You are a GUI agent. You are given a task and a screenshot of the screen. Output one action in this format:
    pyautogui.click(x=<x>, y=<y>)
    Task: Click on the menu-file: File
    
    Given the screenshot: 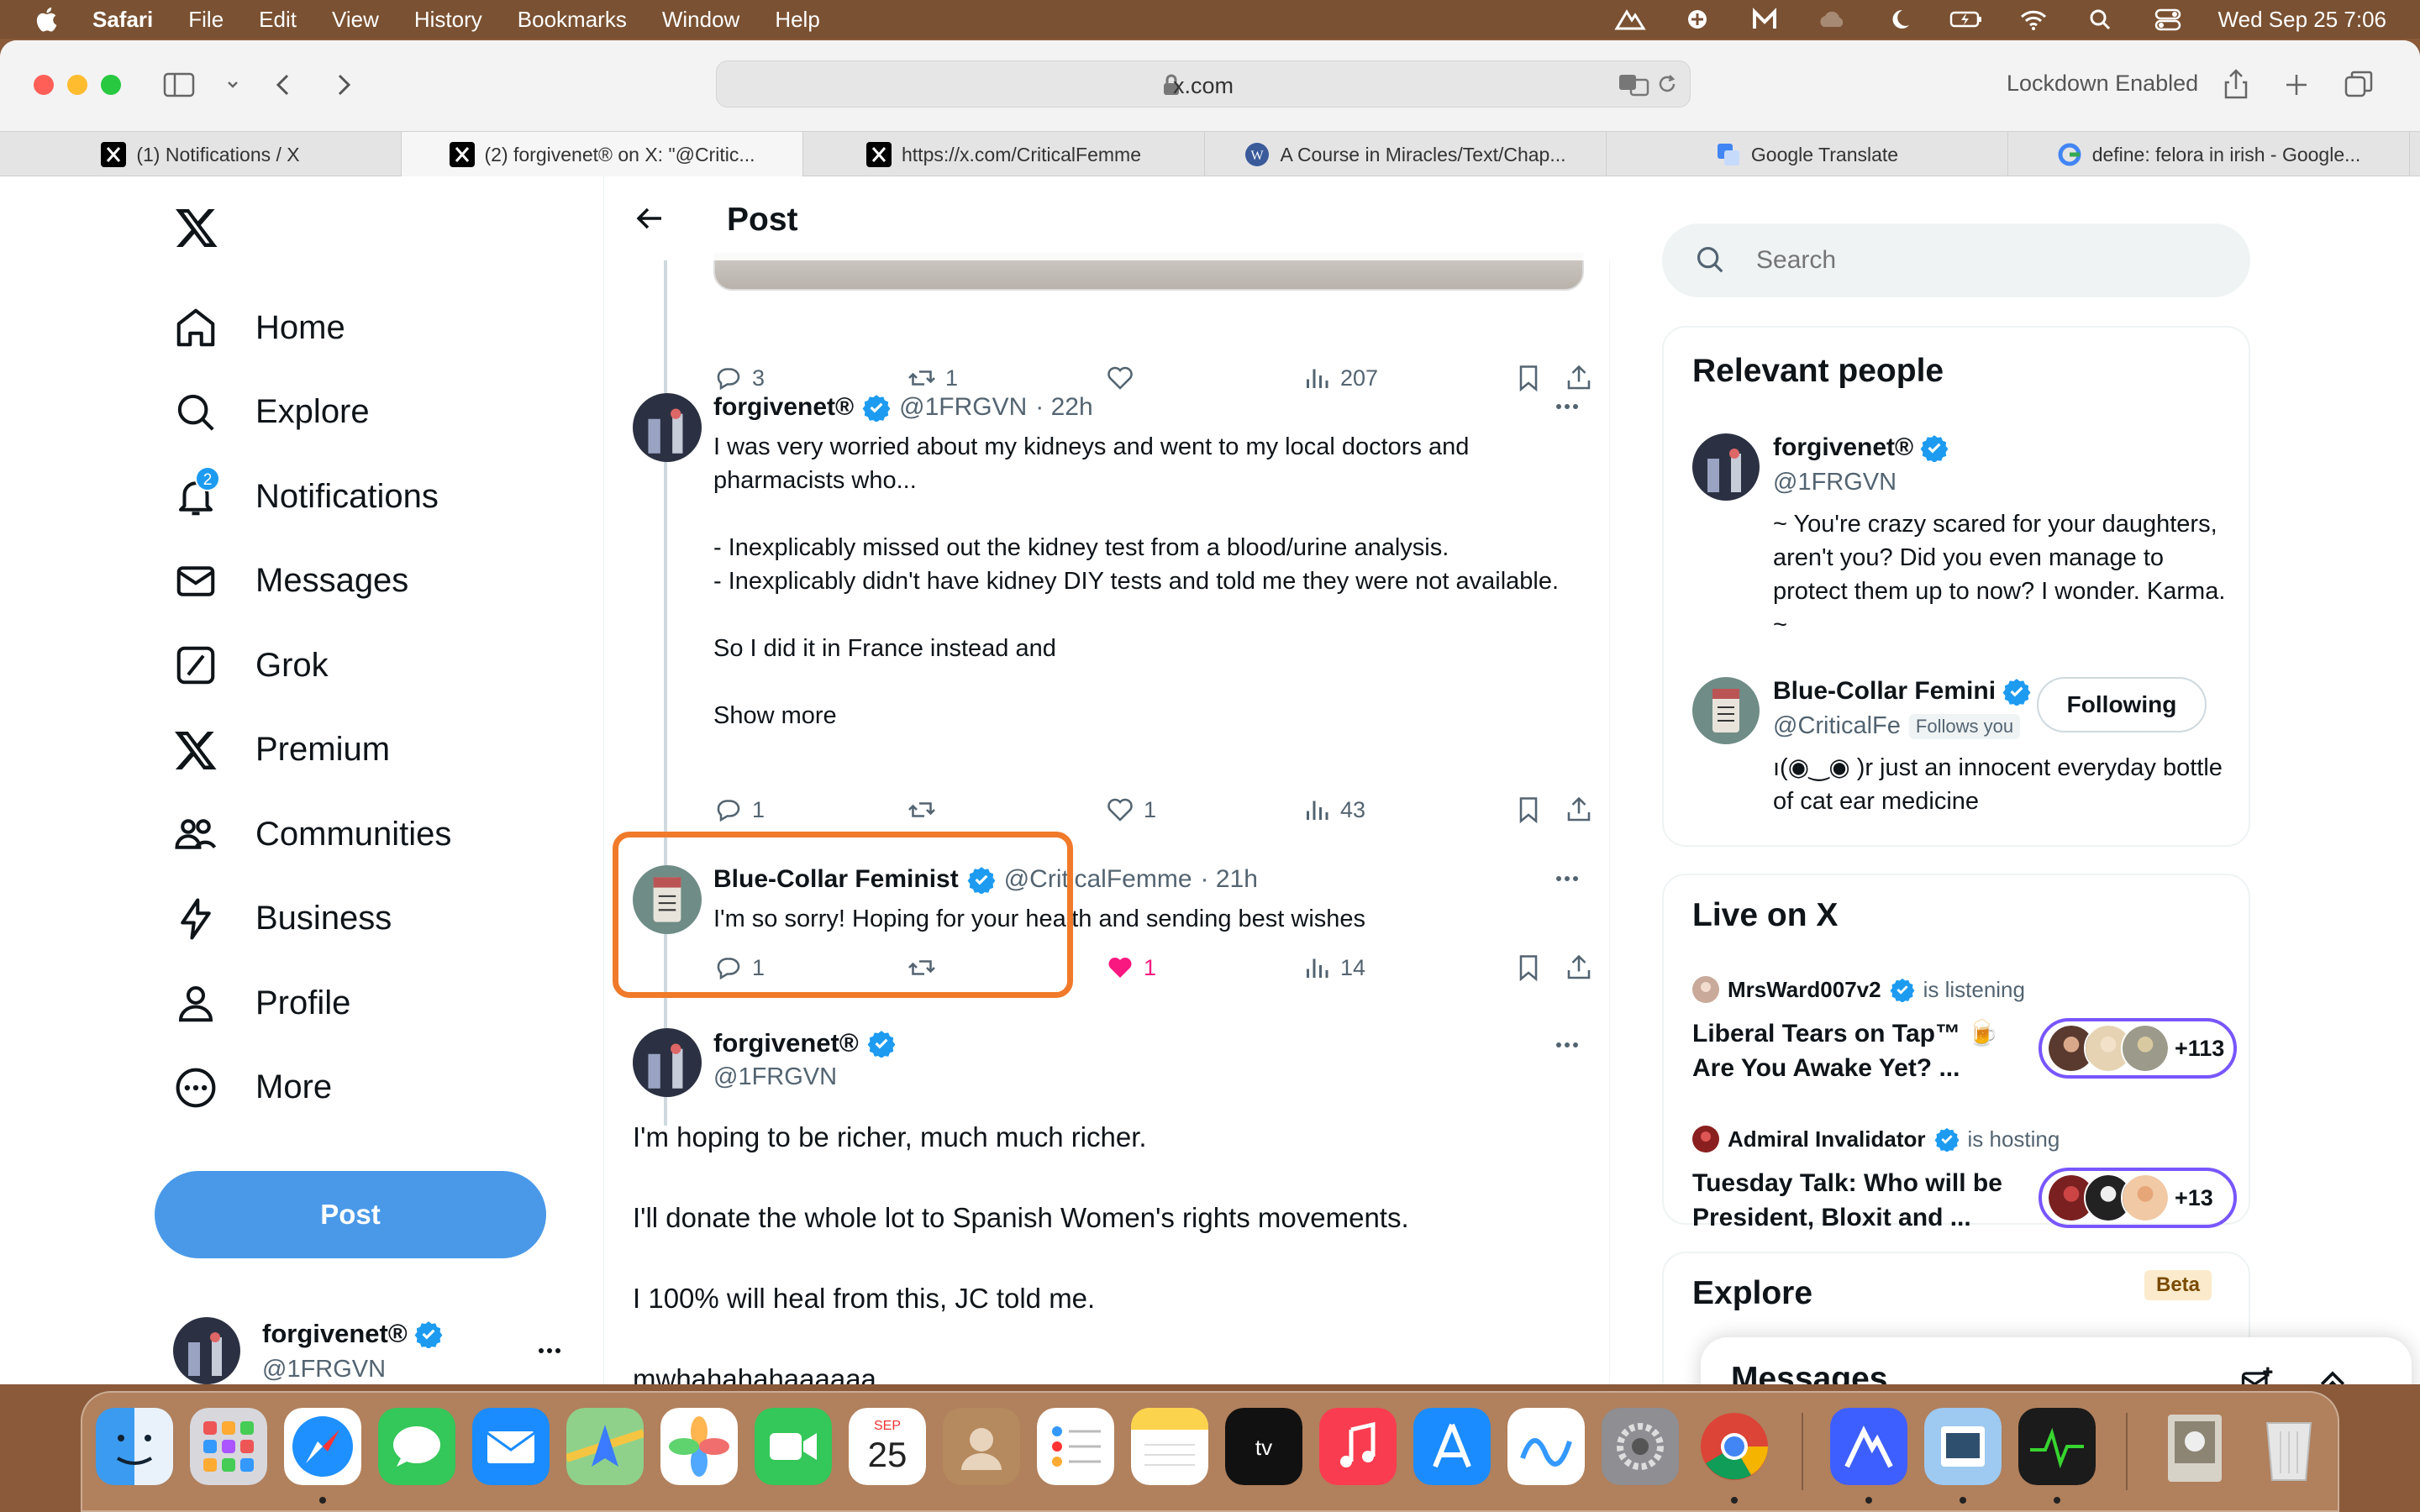 What is the action you would take?
    pyautogui.click(x=206, y=20)
    